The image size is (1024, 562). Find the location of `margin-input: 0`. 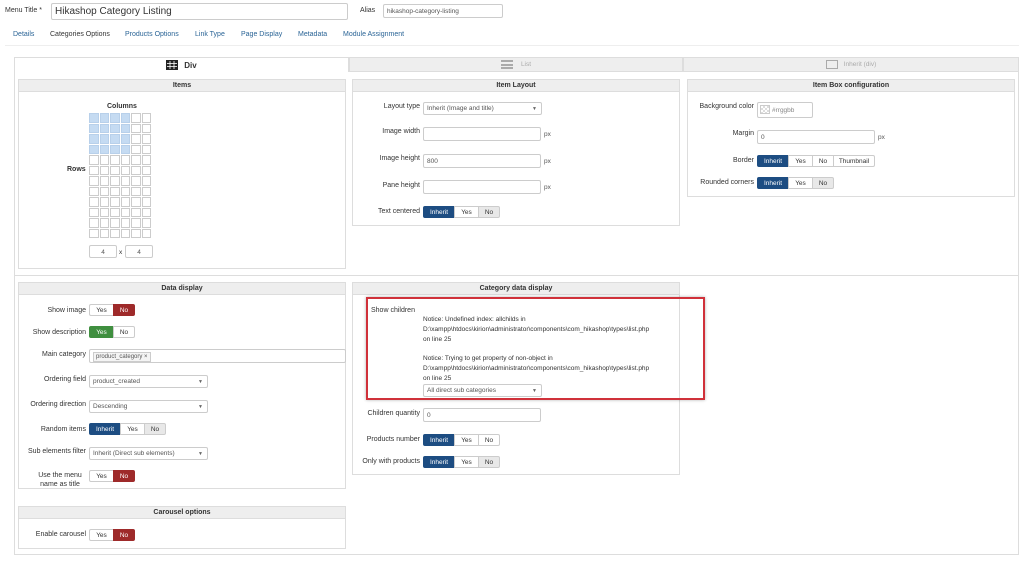

margin-input: 0 is located at coordinates (816, 137).